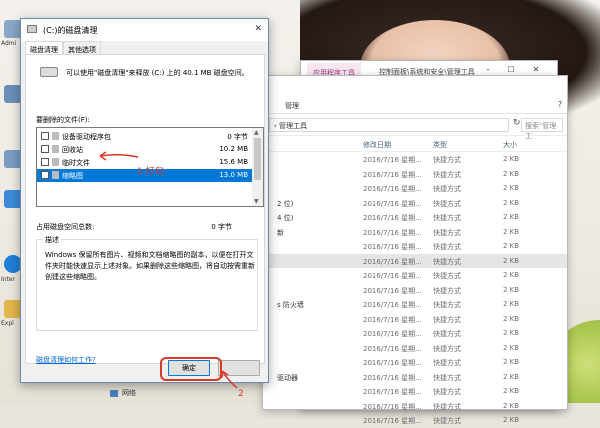 The image size is (600, 428). I want to click on help-link: 磁盘清理如何工作?, so click(66, 360).